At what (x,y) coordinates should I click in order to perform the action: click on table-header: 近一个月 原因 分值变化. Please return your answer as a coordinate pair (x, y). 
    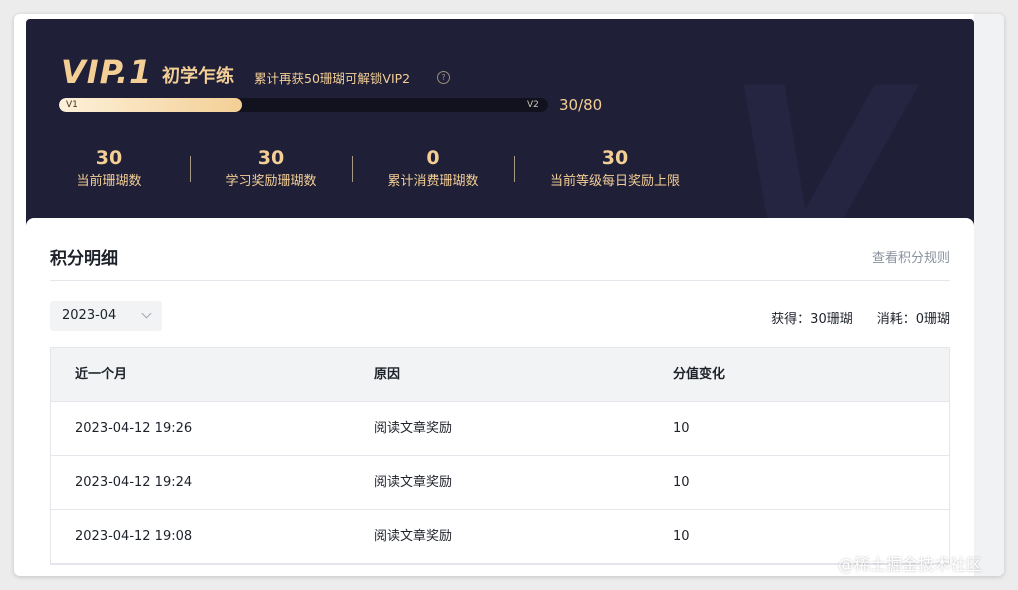
    Looking at the image, I should click on (500, 375).